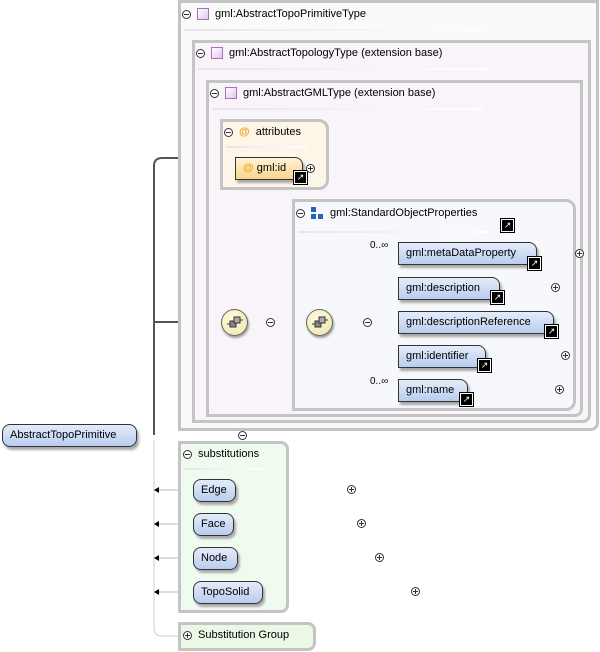 The height and width of the screenshot is (652, 600). What do you see at coordinates (213, 524) in the screenshot?
I see `substitution-face: Face` at bounding box center [213, 524].